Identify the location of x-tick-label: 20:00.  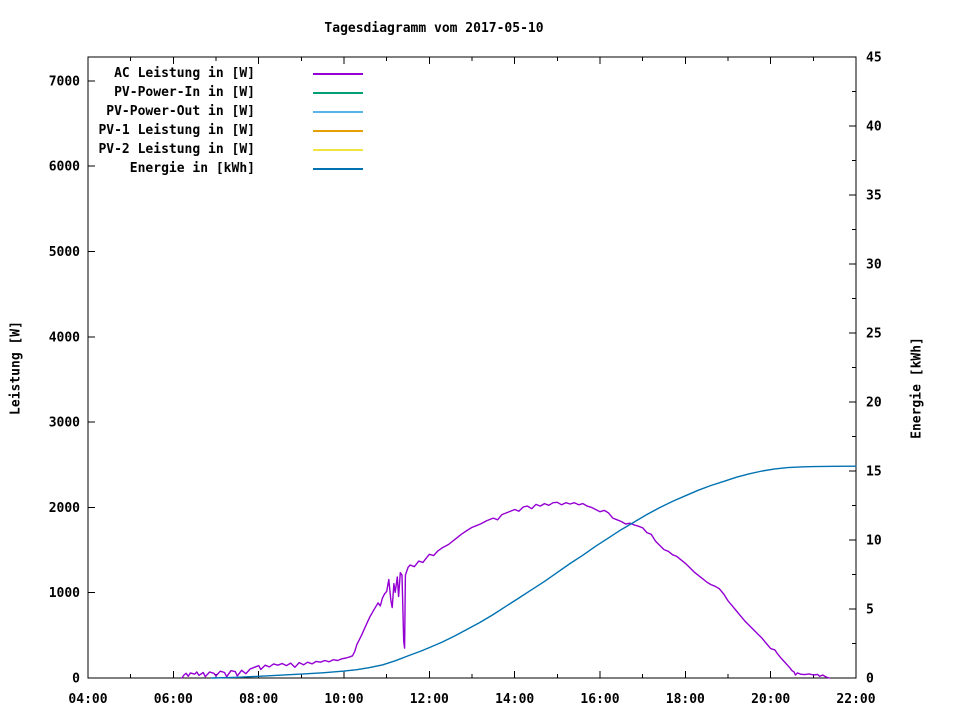
(770, 699).